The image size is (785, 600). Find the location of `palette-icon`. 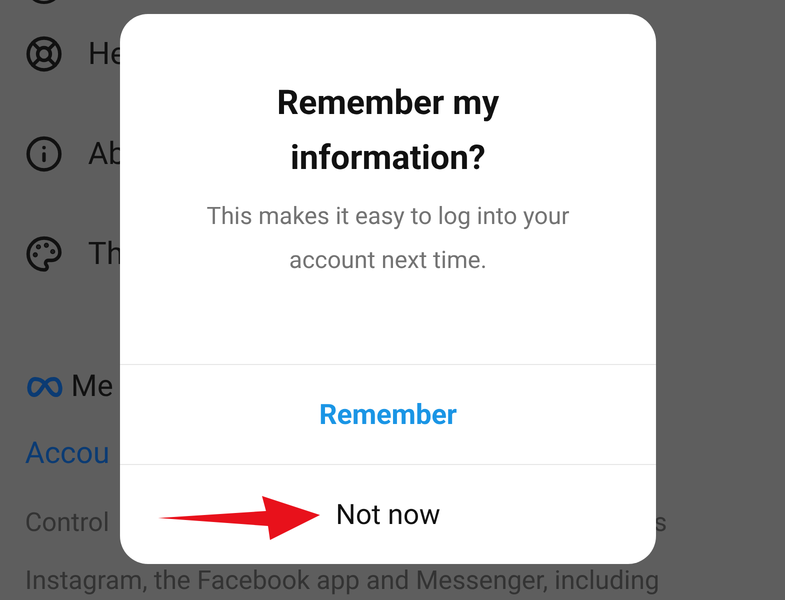

palette-icon is located at coordinates (44, 254).